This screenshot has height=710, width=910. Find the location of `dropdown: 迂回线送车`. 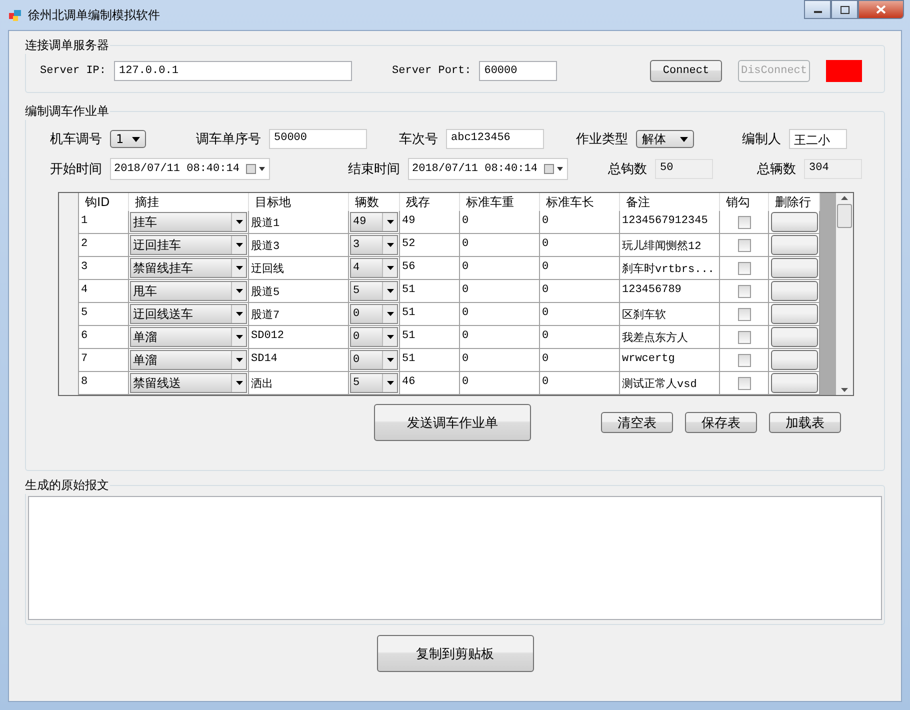

dropdown: 迂回线送车 is located at coordinates (188, 314).